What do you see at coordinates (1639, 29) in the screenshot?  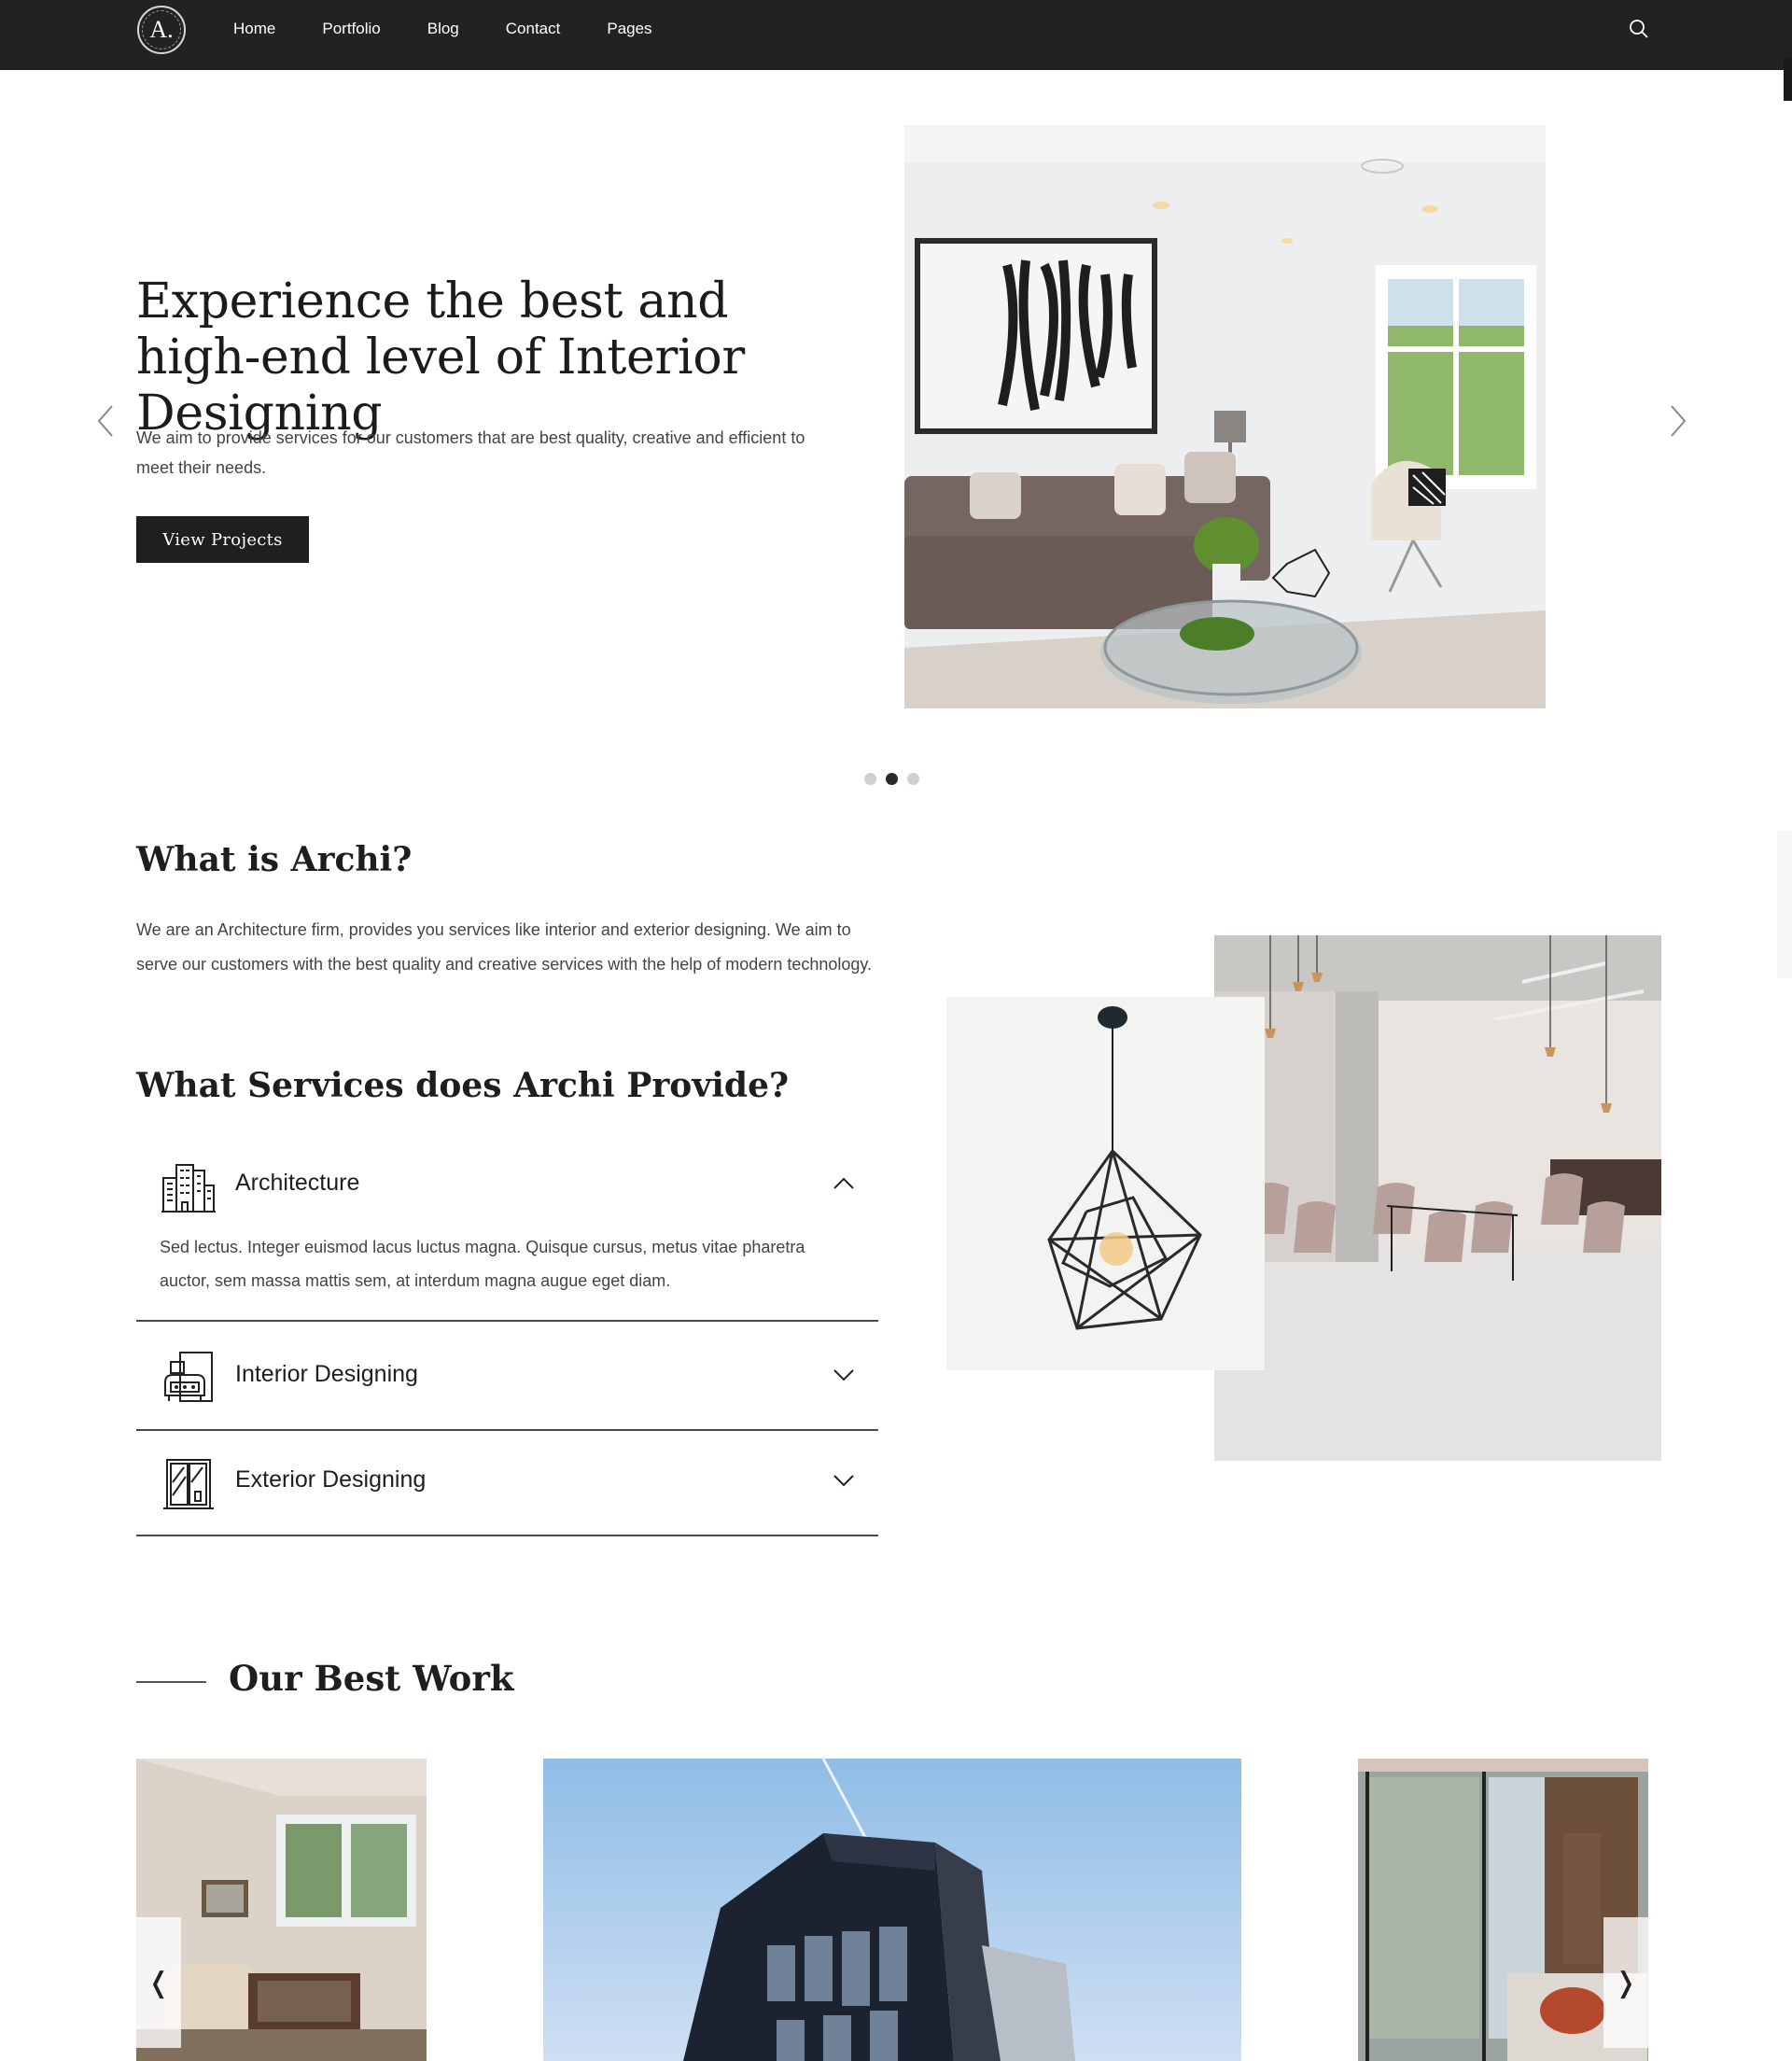 I see `search-icon` at bounding box center [1639, 29].